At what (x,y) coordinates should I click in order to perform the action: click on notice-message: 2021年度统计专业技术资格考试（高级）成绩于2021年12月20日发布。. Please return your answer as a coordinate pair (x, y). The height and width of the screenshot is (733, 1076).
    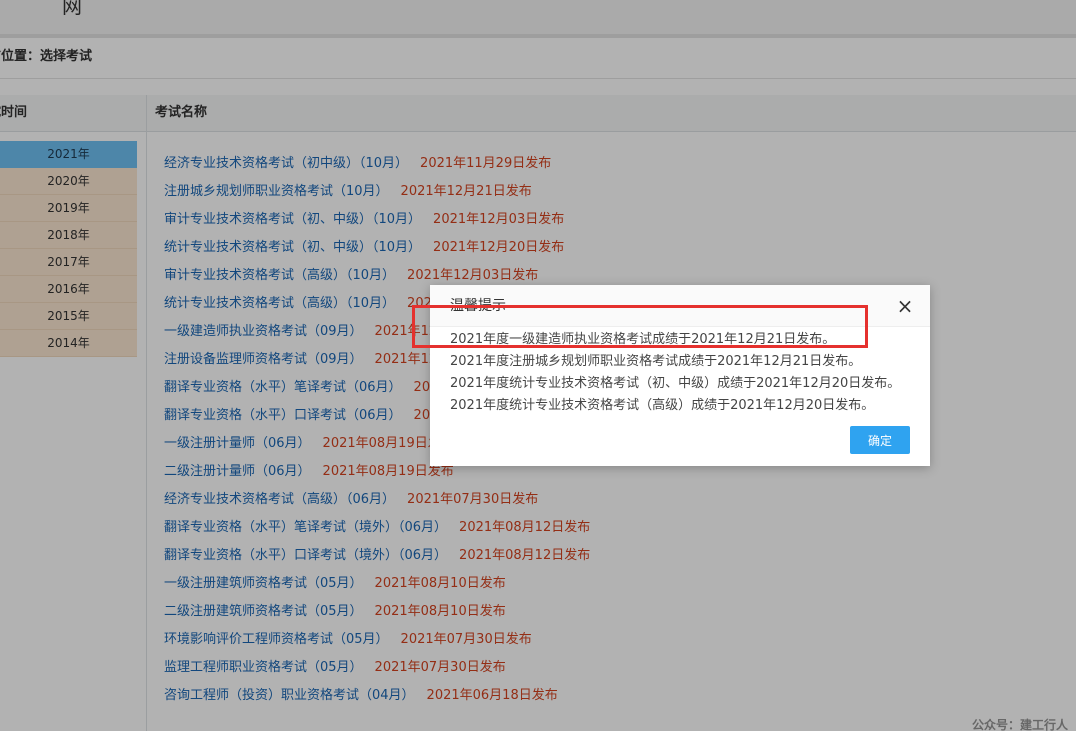
    Looking at the image, I should click on (662, 405).